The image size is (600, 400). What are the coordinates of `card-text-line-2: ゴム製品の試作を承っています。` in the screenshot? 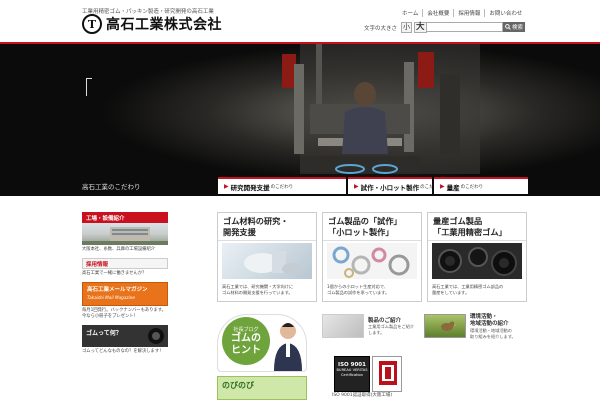 It's located at (358, 292).